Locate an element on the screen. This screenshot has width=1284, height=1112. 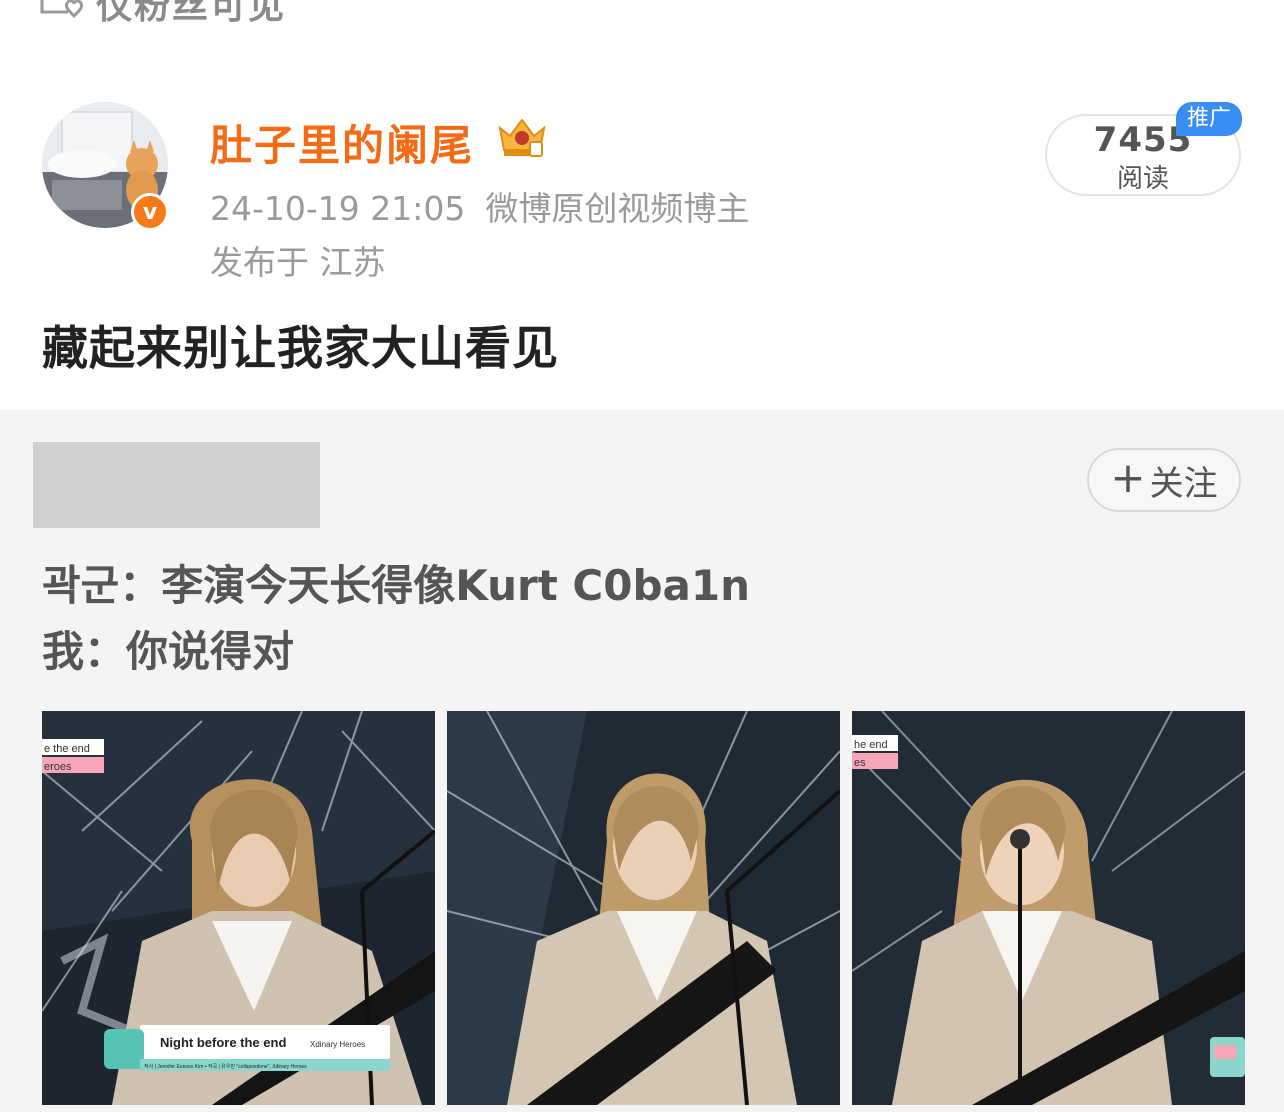
photo-1-caption-sub: eroes is located at coordinates (58, 767).